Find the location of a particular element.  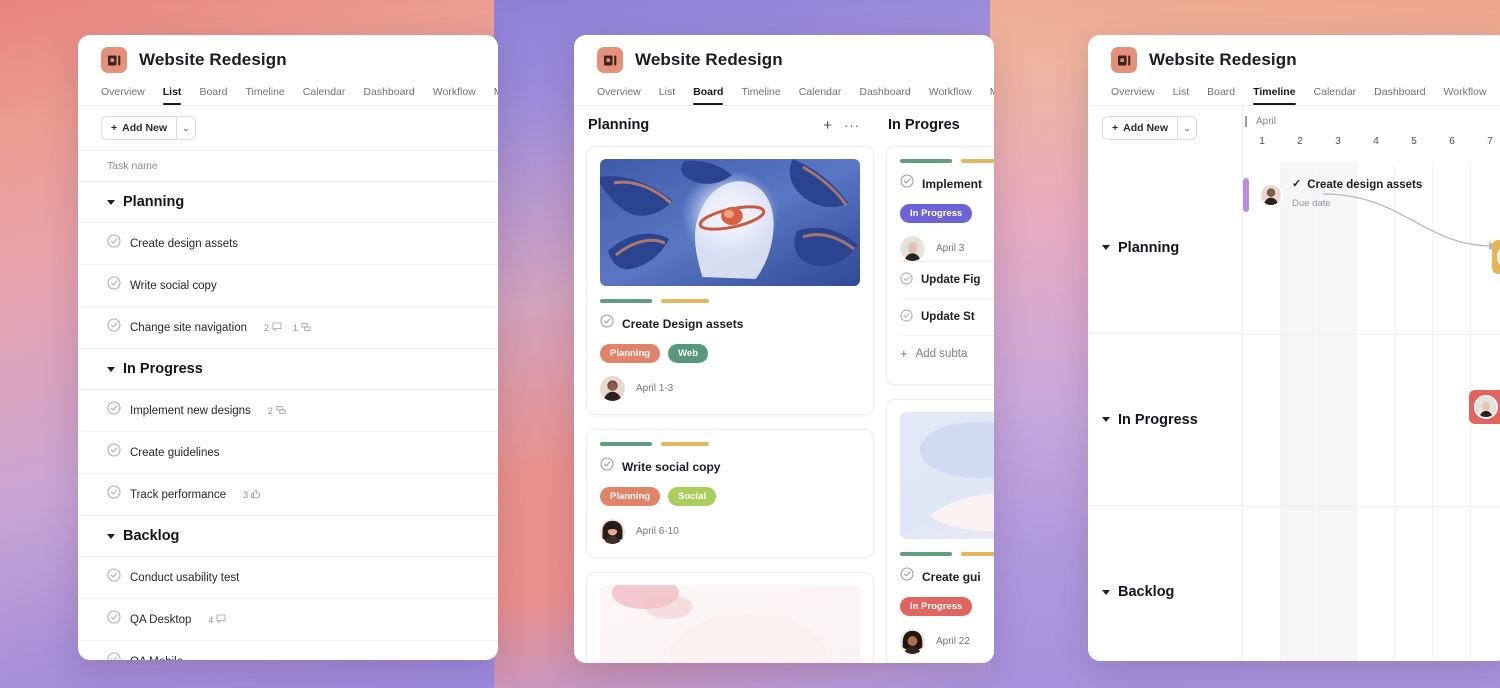

table-row: Create guidelines is located at coordinates (288, 453).